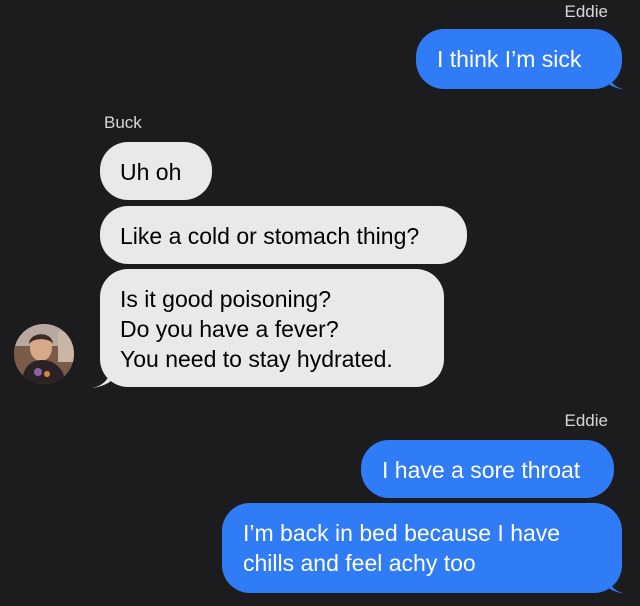  Describe the element at coordinates (359, 563) in the screenshot. I see `message-text: chills and feel achy too` at that location.